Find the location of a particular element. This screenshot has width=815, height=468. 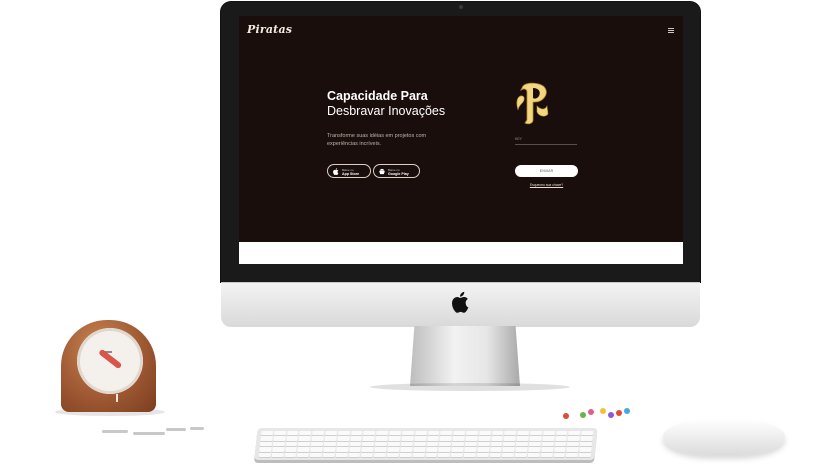

screen-footer-strip is located at coordinates (461, 253).